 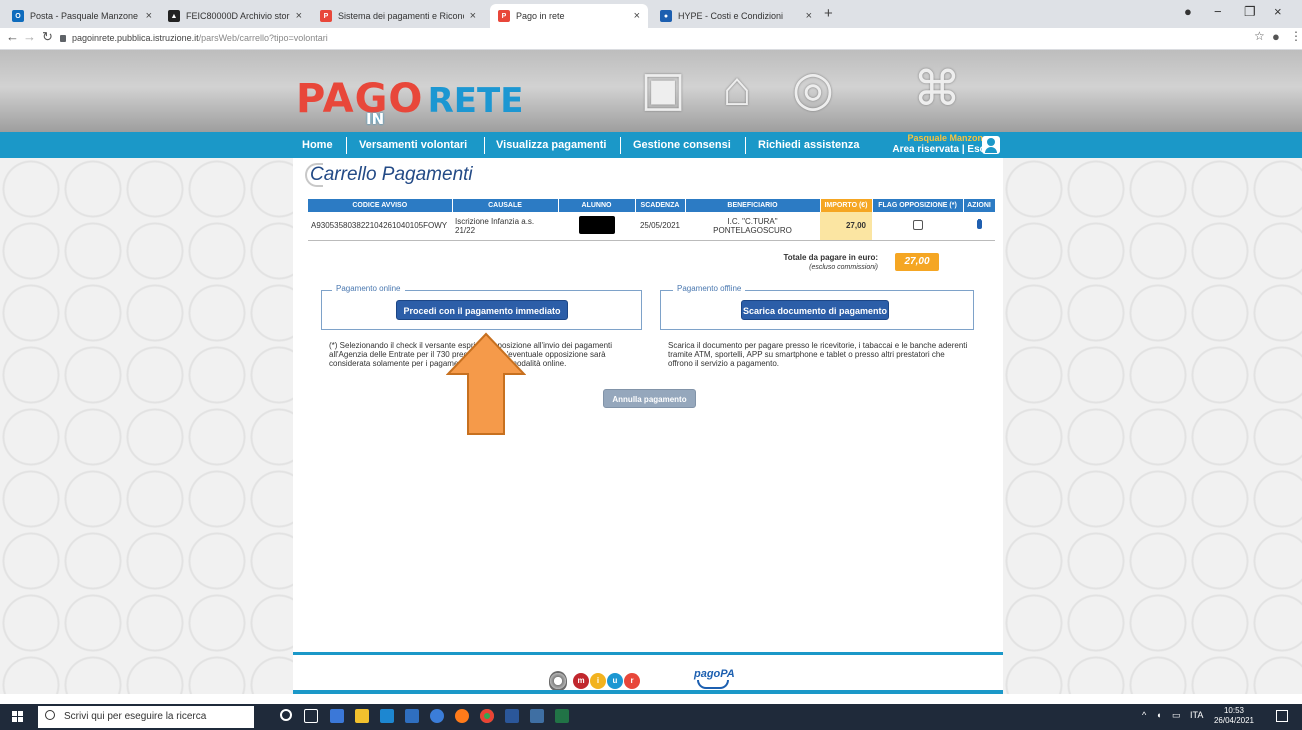 What do you see at coordinates (413, 145) in the screenshot?
I see `nav-versamenti-volontari: Versamenti volontari` at bounding box center [413, 145].